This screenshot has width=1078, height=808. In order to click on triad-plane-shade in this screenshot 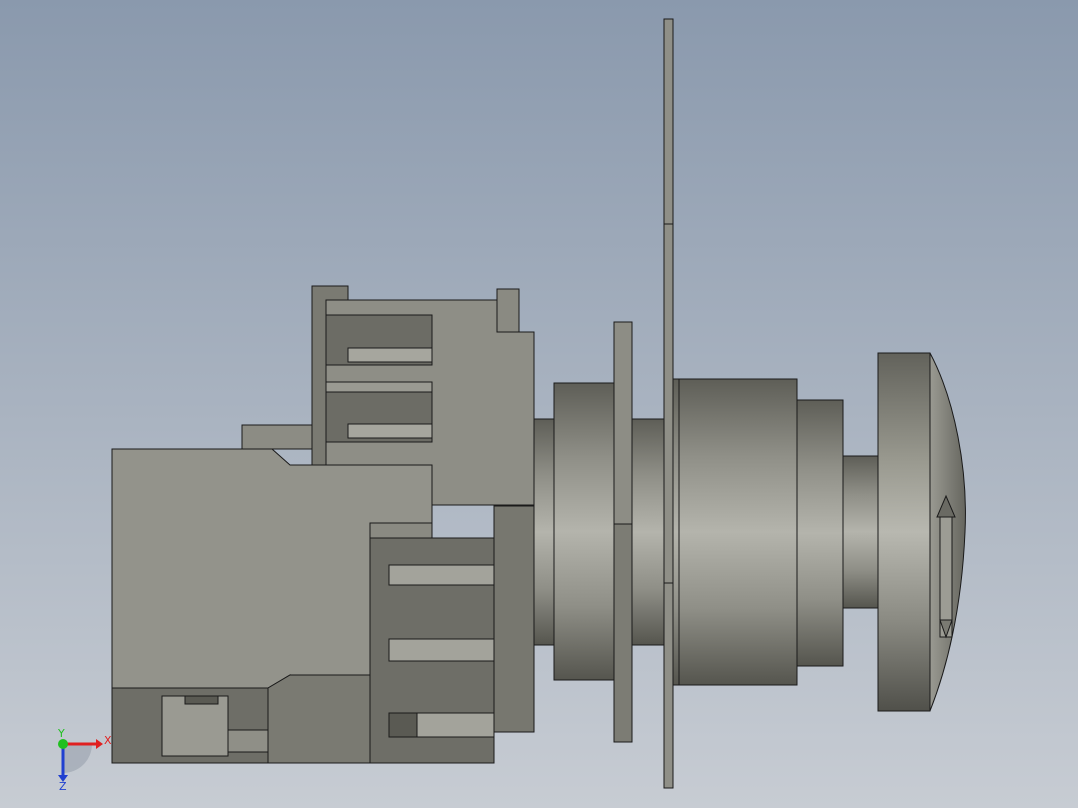, I will do `click(77, 758)`.